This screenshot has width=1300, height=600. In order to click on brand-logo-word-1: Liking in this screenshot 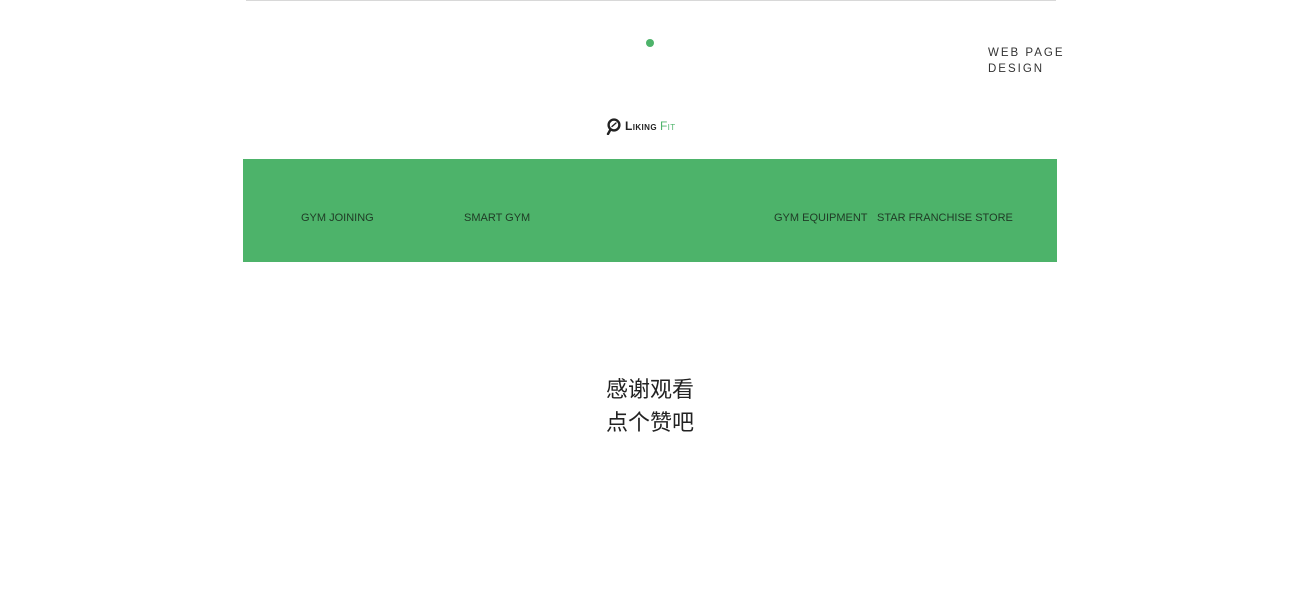, I will do `click(641, 125)`.